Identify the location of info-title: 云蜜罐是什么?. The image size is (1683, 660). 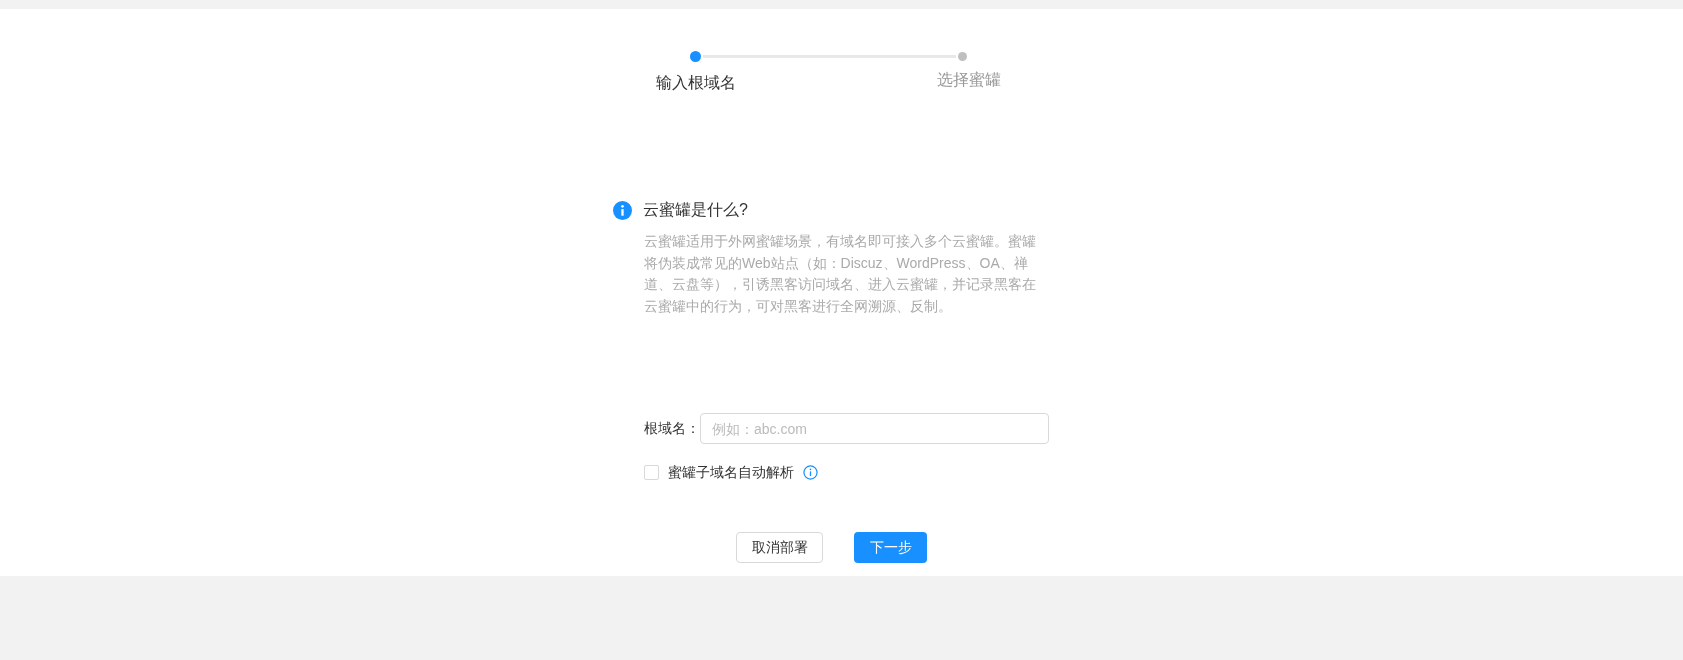
(695, 210).